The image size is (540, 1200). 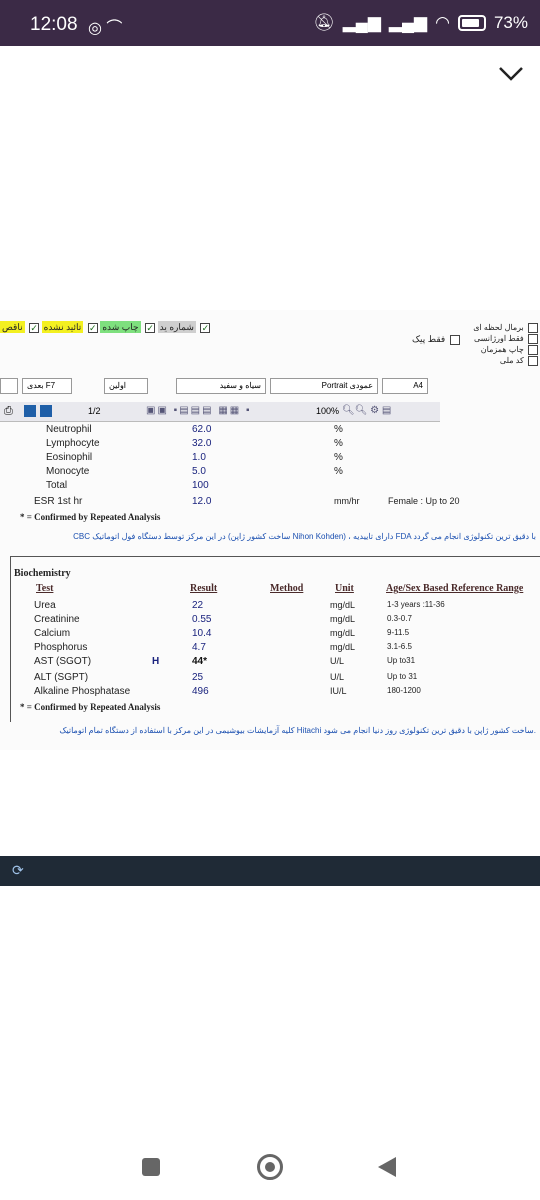 I want to click on option-row: برمال لحظه ای, so click(x=505, y=327).